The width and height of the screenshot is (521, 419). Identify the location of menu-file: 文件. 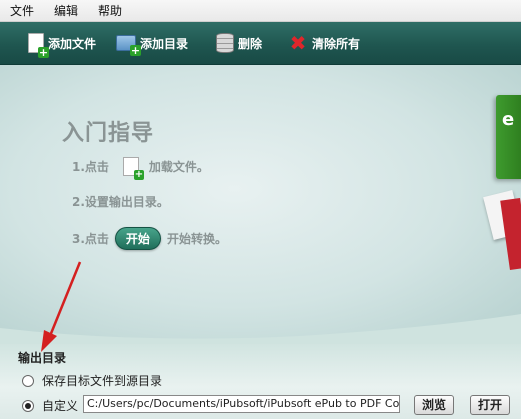
(22, 10).